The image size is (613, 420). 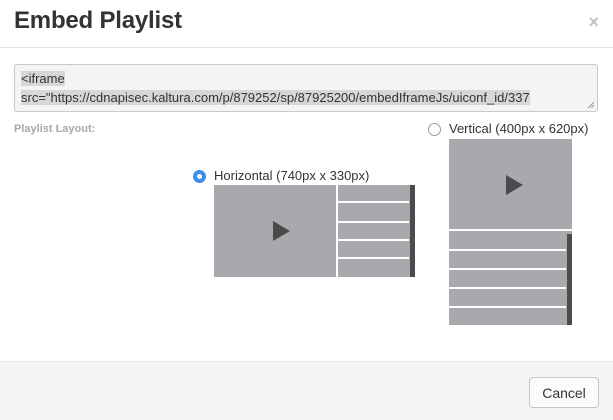 I want to click on playlist-layout-label: Playlist Layout:, so click(x=55, y=129).